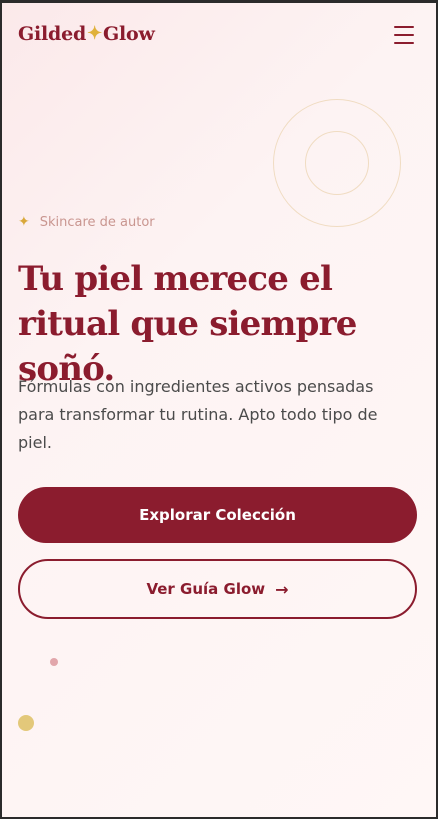 The width and height of the screenshot is (438, 819). What do you see at coordinates (129, 34) in the screenshot?
I see `brand-name-part2: Glow` at bounding box center [129, 34].